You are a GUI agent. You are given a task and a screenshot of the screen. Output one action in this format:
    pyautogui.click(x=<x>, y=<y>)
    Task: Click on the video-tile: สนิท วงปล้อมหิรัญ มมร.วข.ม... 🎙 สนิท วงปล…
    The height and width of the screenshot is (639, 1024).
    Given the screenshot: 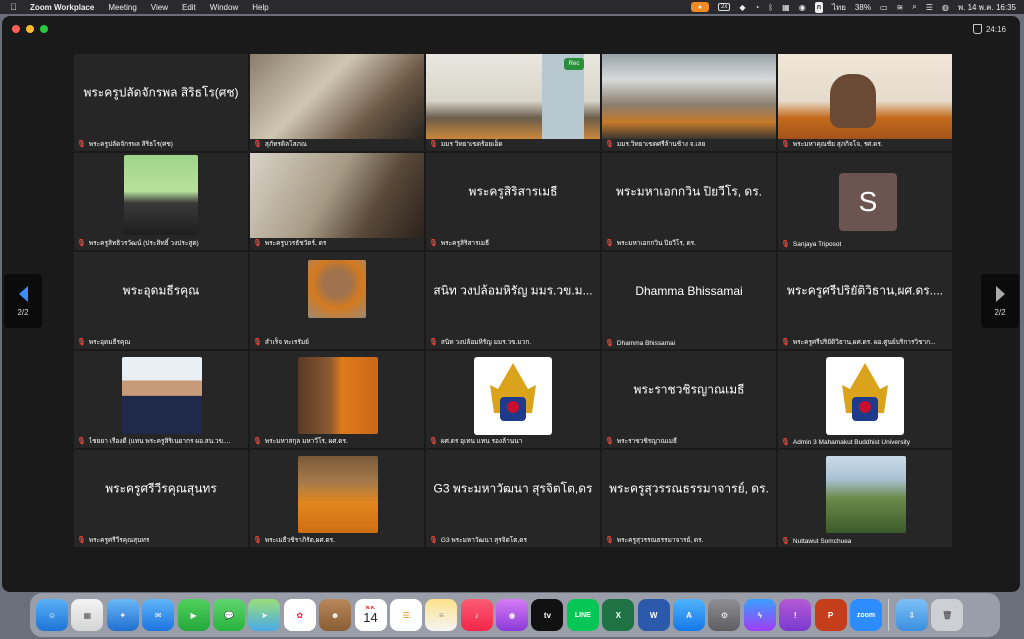 What is the action you would take?
    pyautogui.click(x=513, y=300)
    